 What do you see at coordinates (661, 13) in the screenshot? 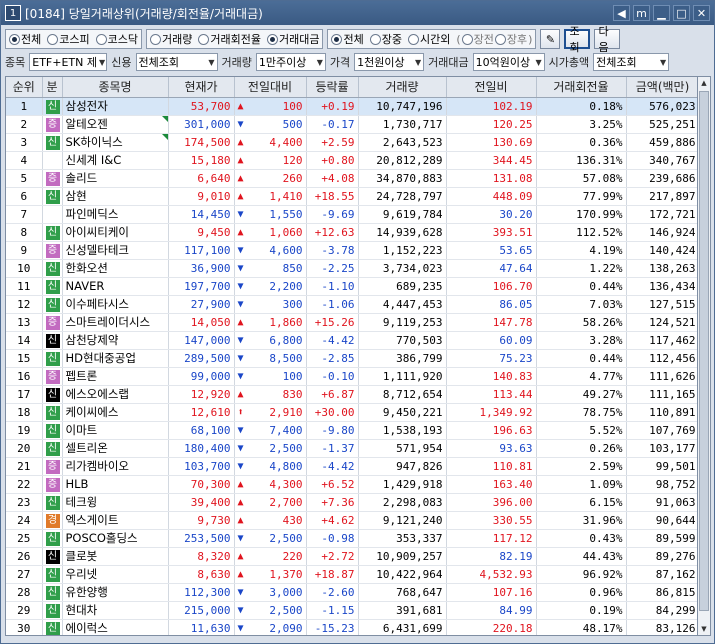
I see `minimize-button: ▁` at bounding box center [661, 13].